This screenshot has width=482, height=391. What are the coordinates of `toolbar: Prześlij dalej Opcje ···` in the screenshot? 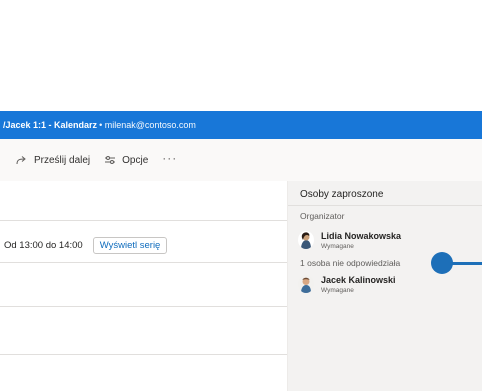 It's located at (241, 160).